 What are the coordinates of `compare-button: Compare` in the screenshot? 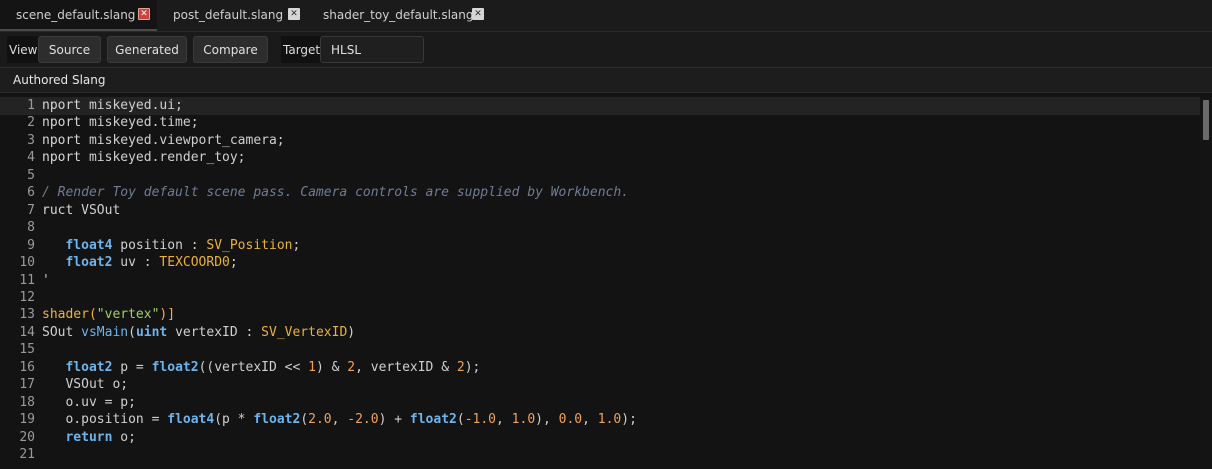 It's located at (230, 49).